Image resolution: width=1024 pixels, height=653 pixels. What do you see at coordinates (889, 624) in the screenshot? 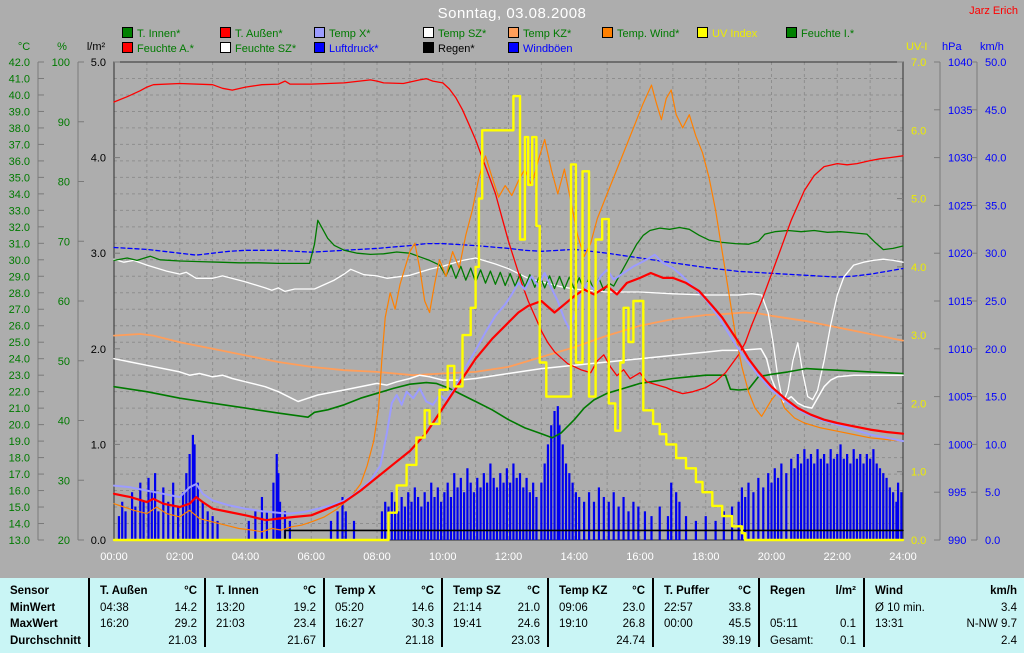
I see `table-cell: 13:31` at bounding box center [889, 624].